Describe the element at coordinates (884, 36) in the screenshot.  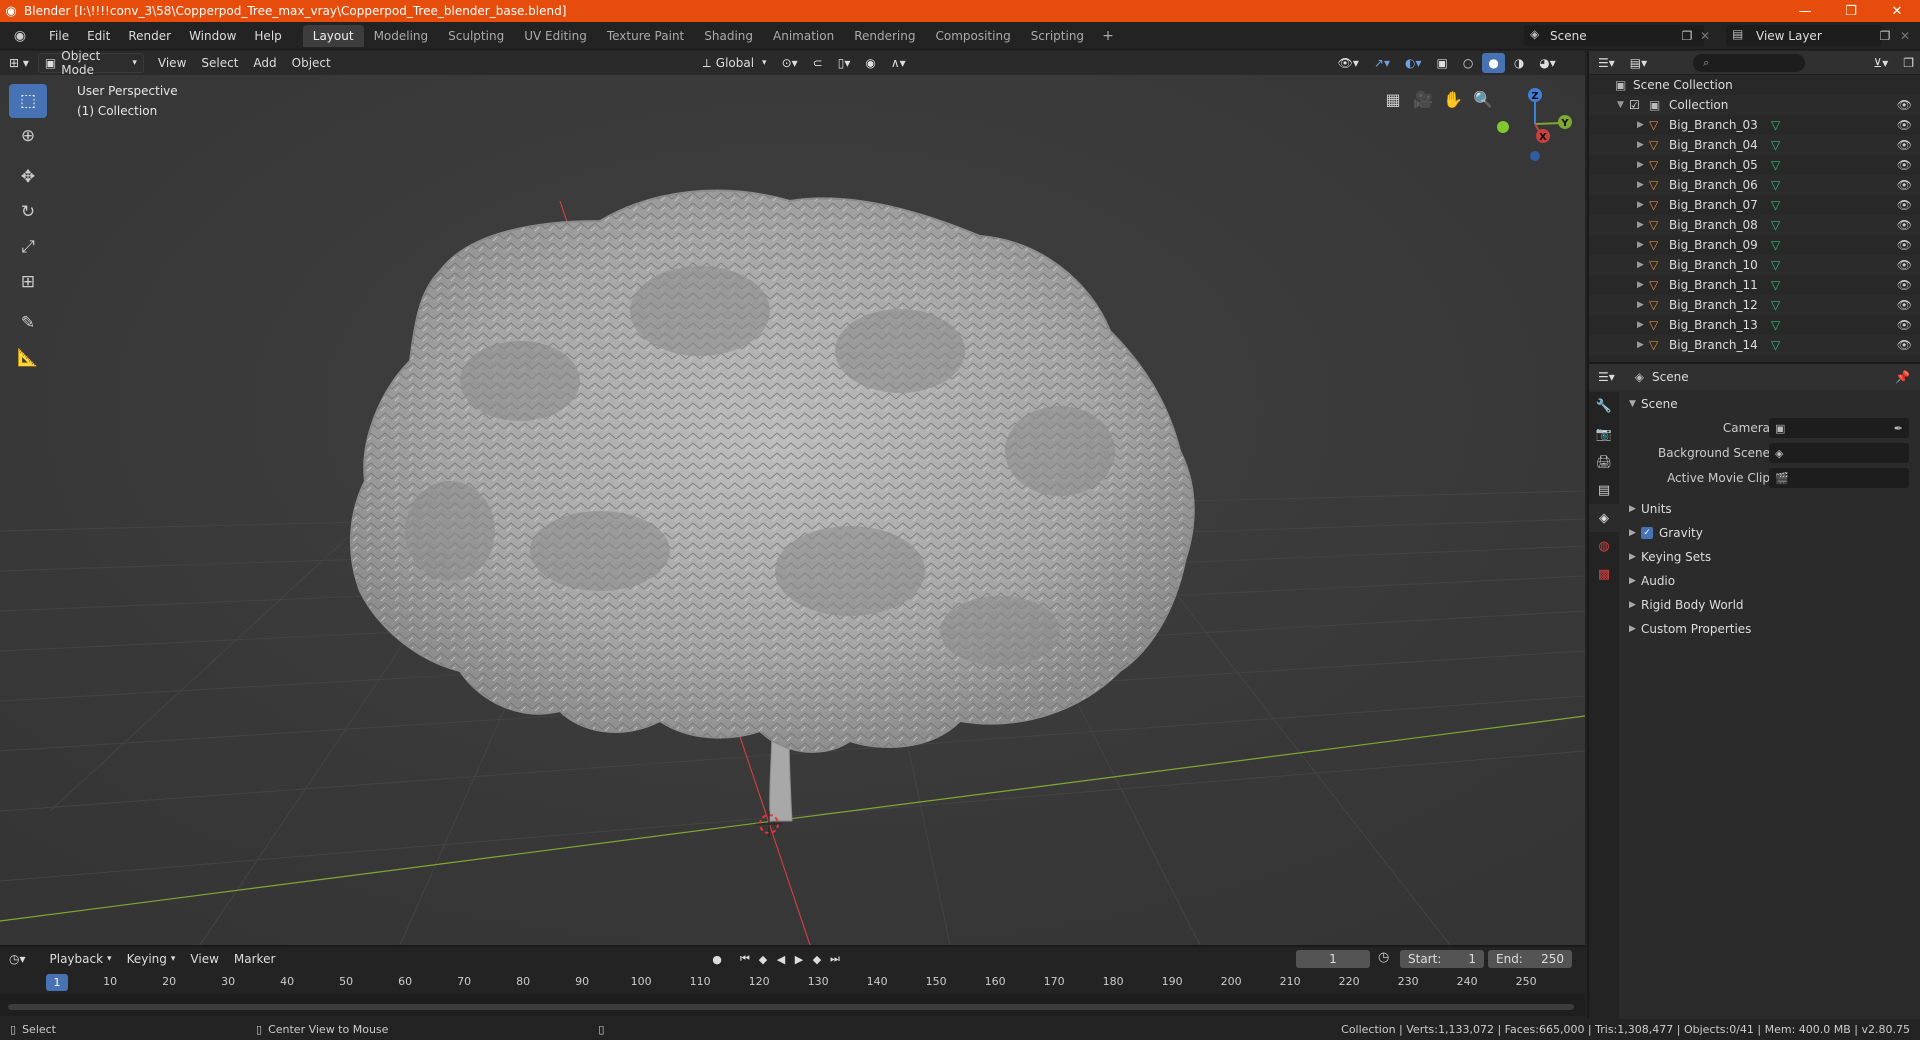
I see `tab-rendering: Rendering` at that location.